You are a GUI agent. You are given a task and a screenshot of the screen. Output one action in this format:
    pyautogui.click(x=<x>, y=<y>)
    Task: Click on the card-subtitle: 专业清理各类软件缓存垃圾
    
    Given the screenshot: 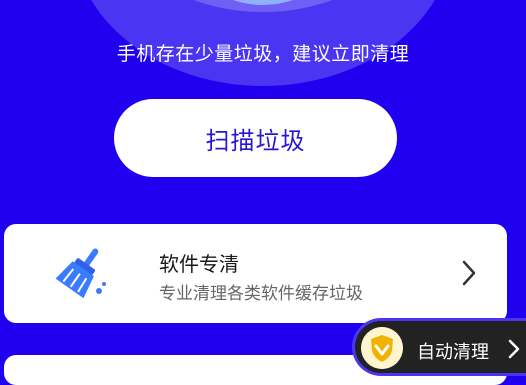 What is the action you would take?
    pyautogui.click(x=261, y=294)
    